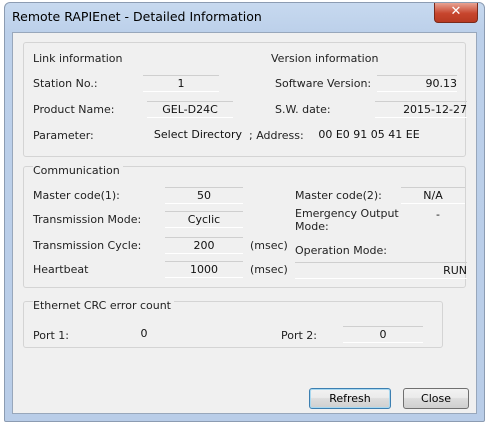 Image resolution: width=489 pixels, height=426 pixels. What do you see at coordinates (299, 335) in the screenshot?
I see `port-2-label: Port 2:` at bounding box center [299, 335].